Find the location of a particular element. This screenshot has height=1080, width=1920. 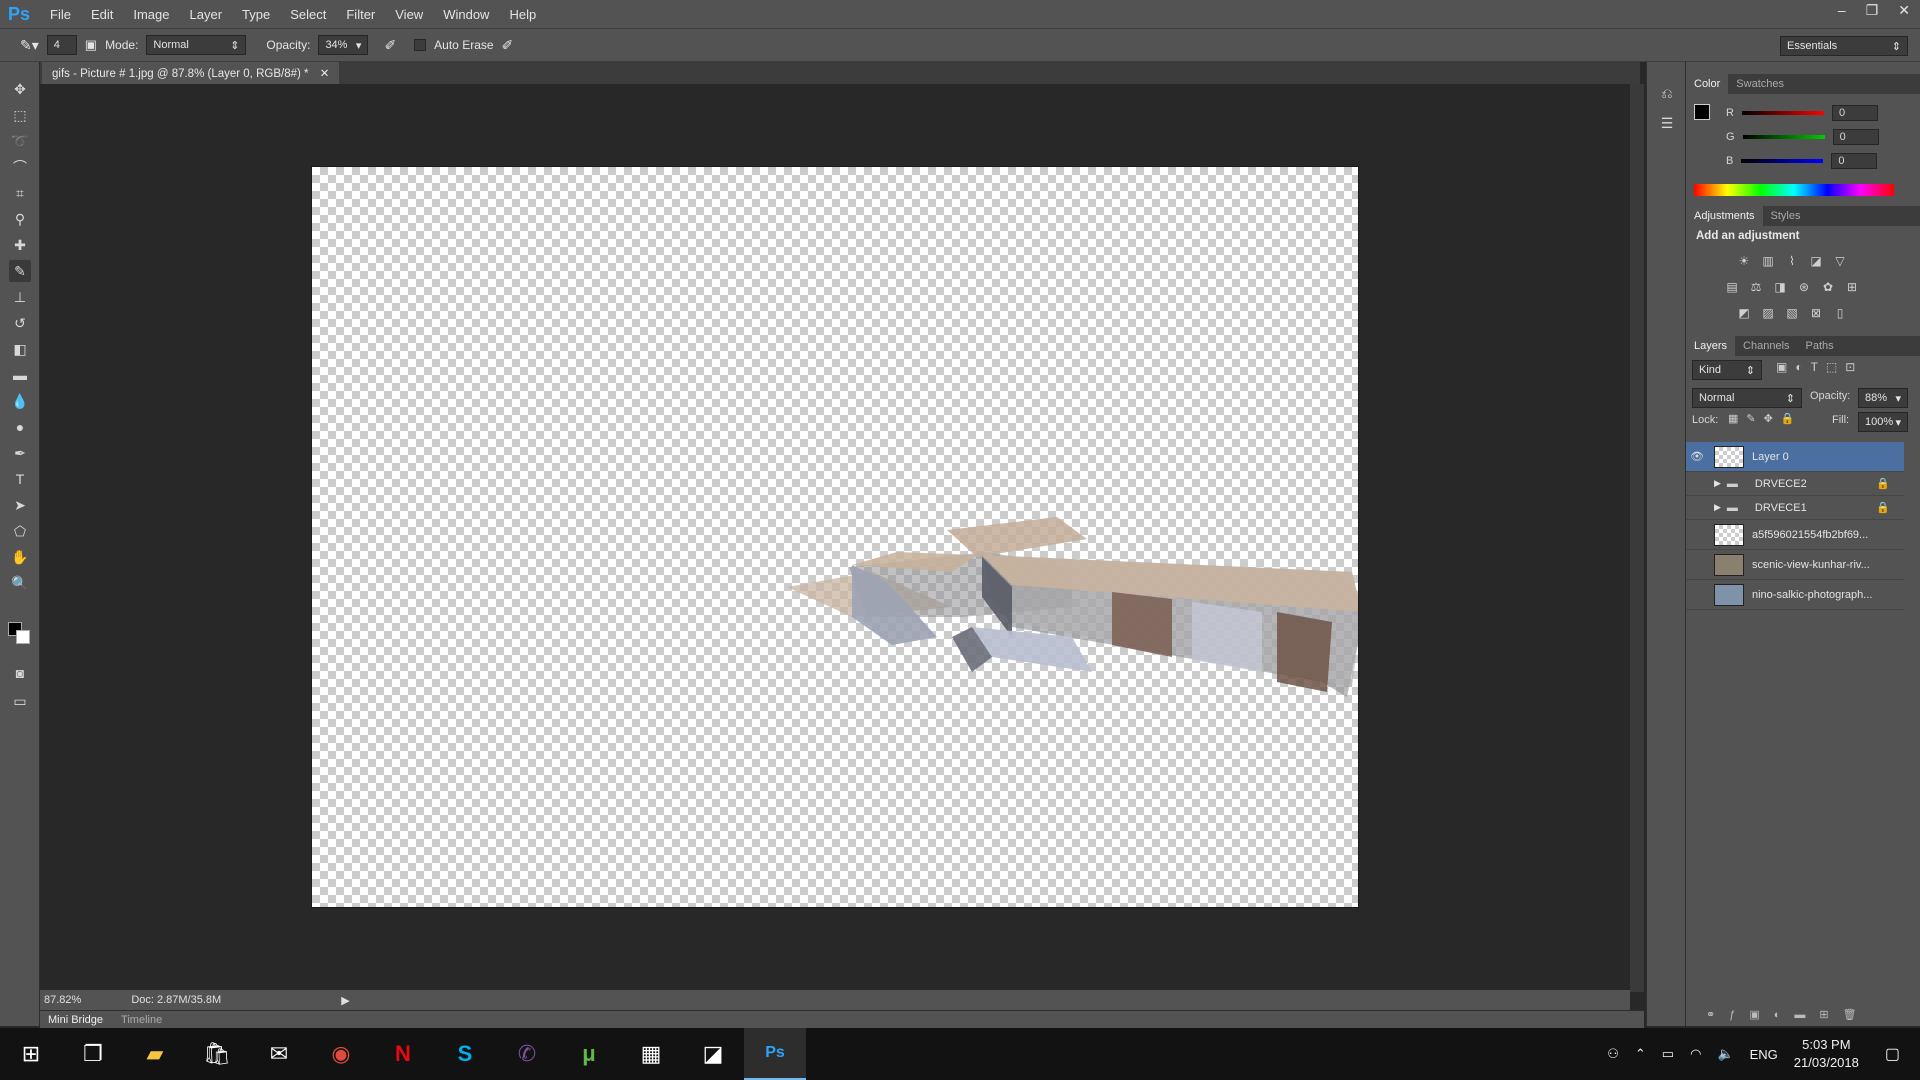

quick-mask-icon: ◙ is located at coordinates (20, 673).